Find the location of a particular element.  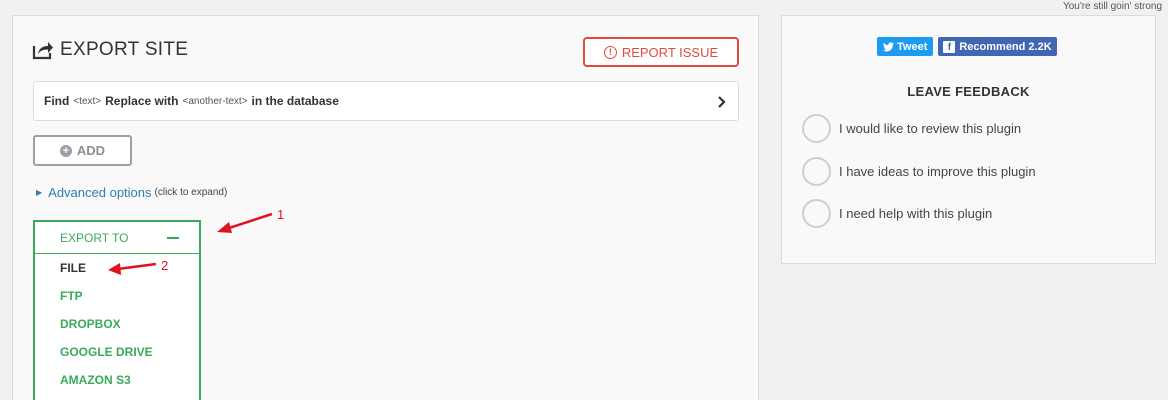

feedback-title: LEAVE FEEDBACK is located at coordinates (968, 91).